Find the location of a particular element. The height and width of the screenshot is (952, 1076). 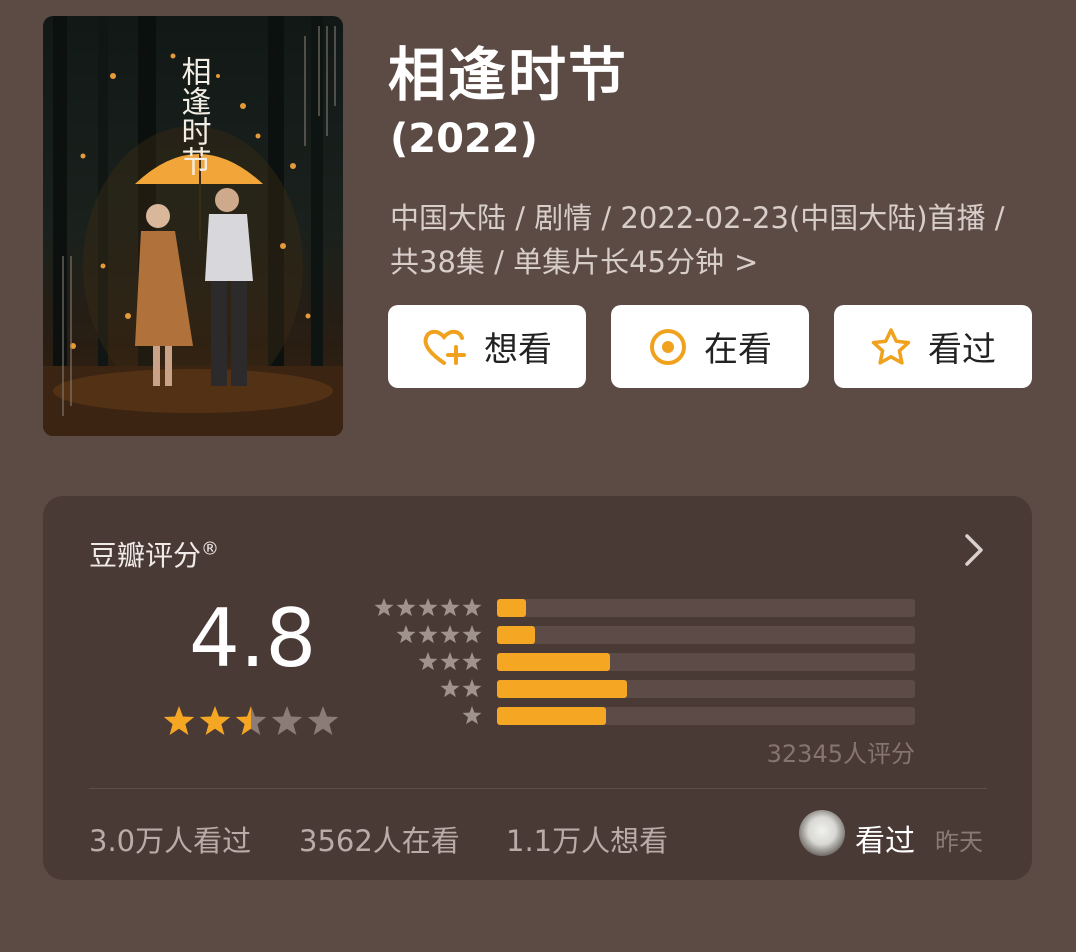

heart-plus-icon is located at coordinates (444, 347).